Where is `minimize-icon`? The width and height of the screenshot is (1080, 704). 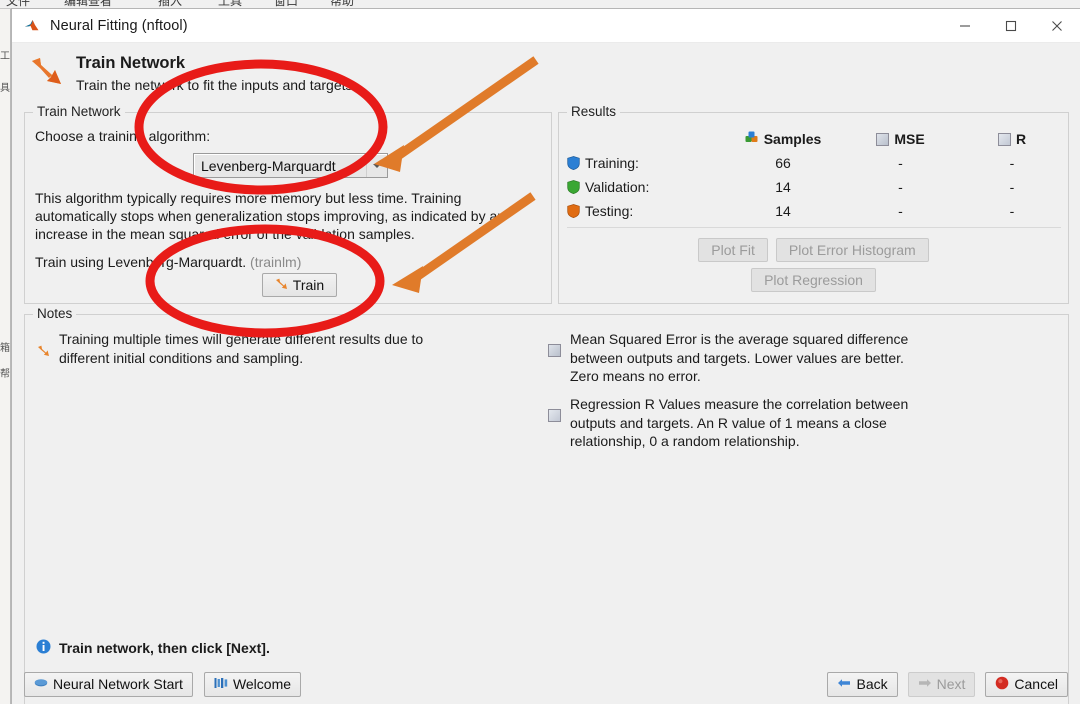 minimize-icon is located at coordinates (965, 26).